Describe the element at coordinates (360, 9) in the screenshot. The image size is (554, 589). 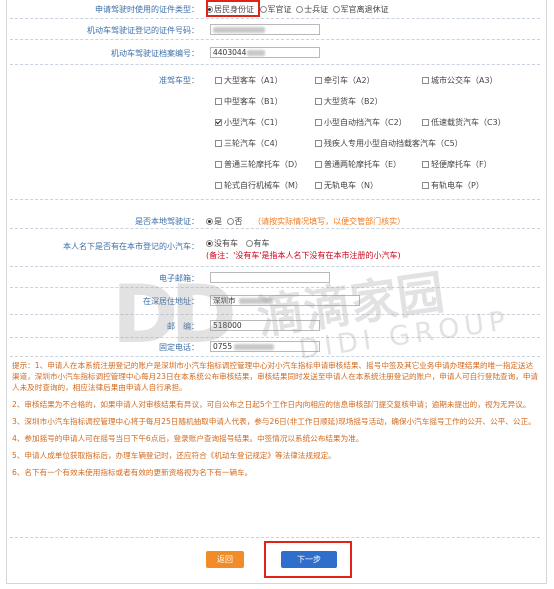
I see `radio-retired-officer: 军官离退休证` at that location.